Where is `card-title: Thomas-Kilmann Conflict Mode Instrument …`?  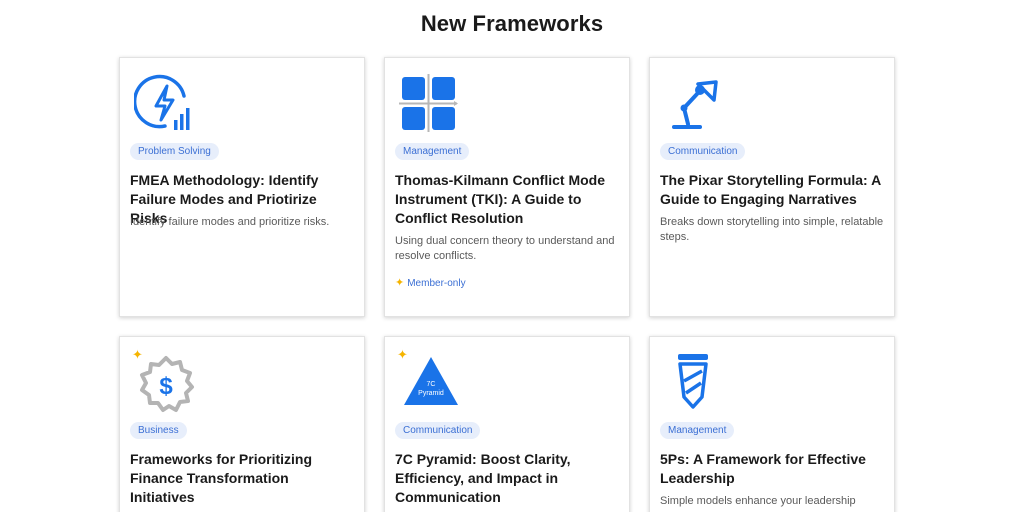
card-title: Thomas-Kilmann Conflict Mode Instrument … is located at coordinates (500, 199).